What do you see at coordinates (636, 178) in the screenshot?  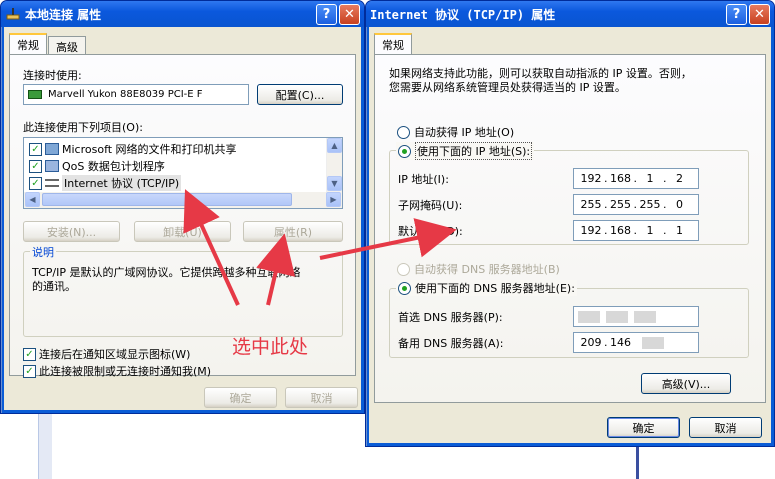 I see `ip-address-field: 192. 168. 1. 2` at bounding box center [636, 178].